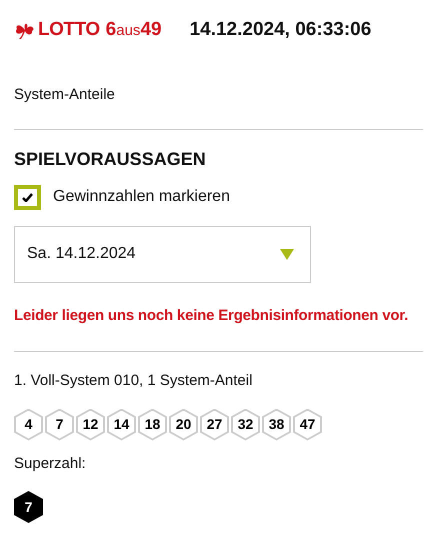  What do you see at coordinates (141, 197) in the screenshot?
I see `checkbox-label: Gewinnzahlen markieren` at bounding box center [141, 197].